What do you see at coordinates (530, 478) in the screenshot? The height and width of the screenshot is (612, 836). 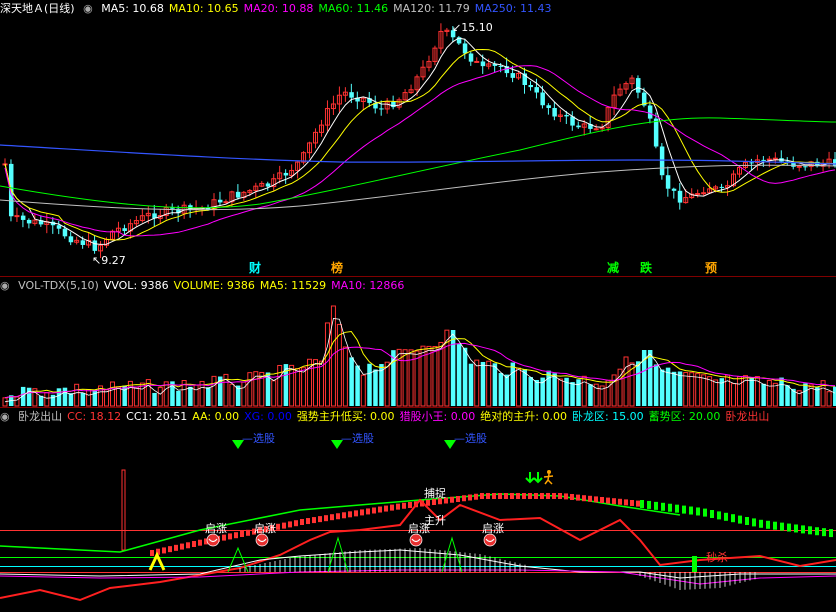 I see `down-arrow-icon` at bounding box center [530, 478].